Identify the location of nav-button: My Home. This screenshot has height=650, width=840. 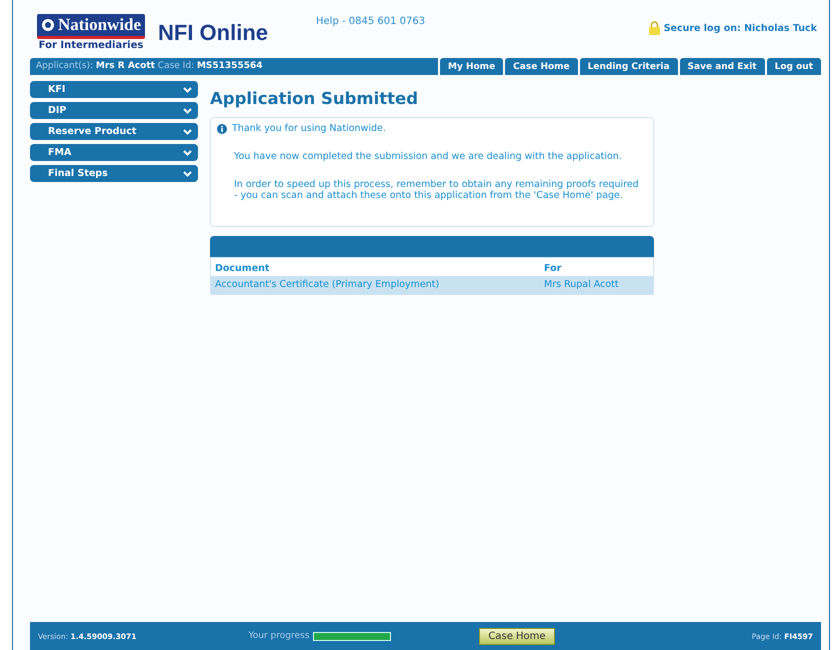
(472, 66).